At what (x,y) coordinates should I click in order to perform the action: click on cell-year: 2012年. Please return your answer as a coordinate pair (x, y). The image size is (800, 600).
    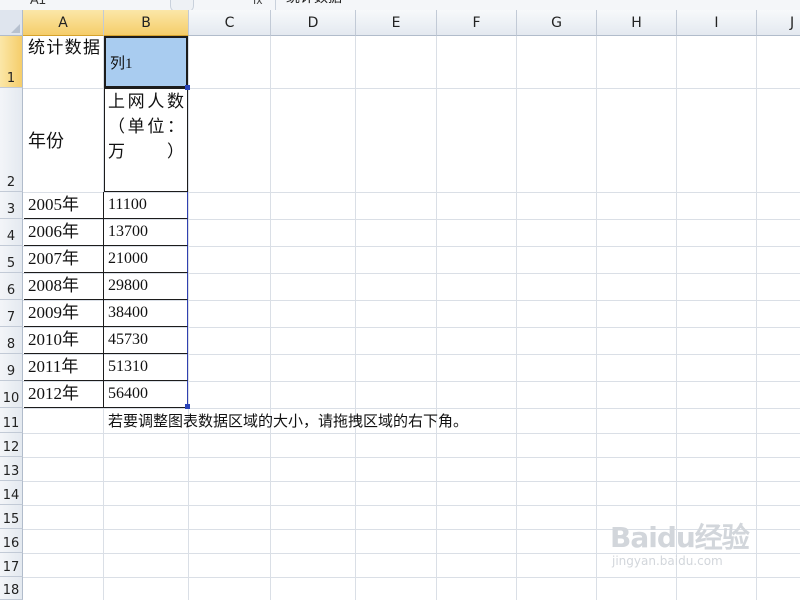
    Looking at the image, I should click on (64, 394).